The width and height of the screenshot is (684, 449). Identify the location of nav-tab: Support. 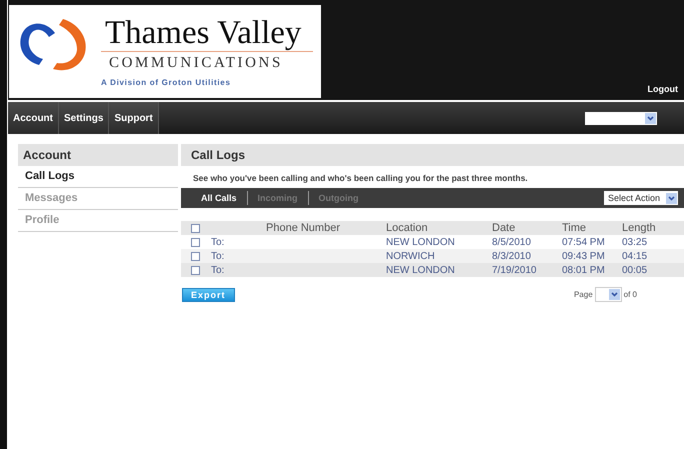
(134, 118).